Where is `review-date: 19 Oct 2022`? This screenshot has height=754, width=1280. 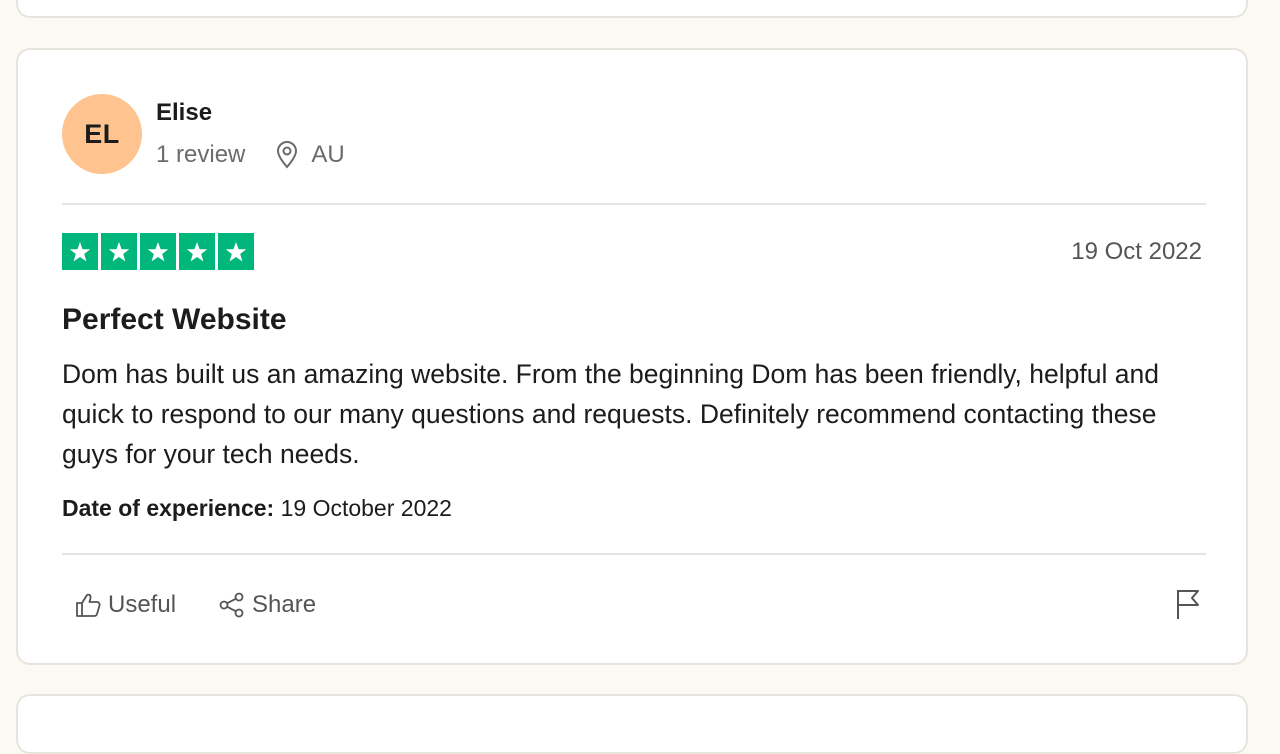 review-date: 19 Oct 2022 is located at coordinates (1136, 251).